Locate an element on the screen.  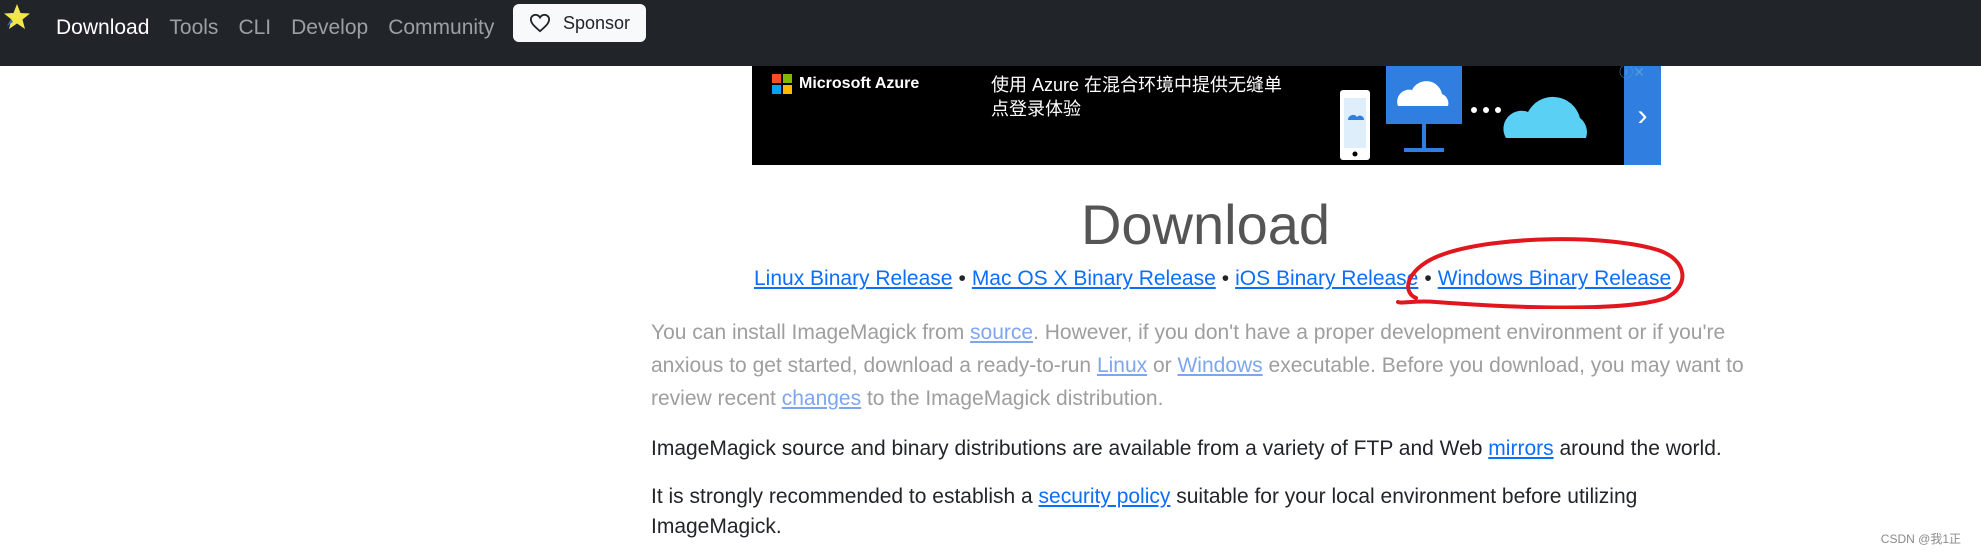
linux-release-link: Linux Binary Release is located at coordinates (853, 278).